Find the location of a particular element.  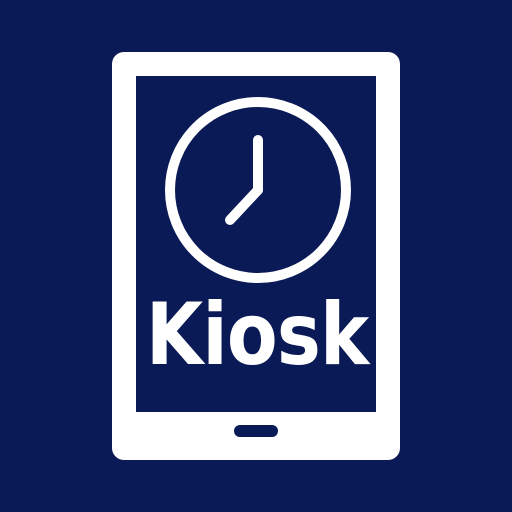

kiosk-label: Kiosk is located at coordinates (257, 335).